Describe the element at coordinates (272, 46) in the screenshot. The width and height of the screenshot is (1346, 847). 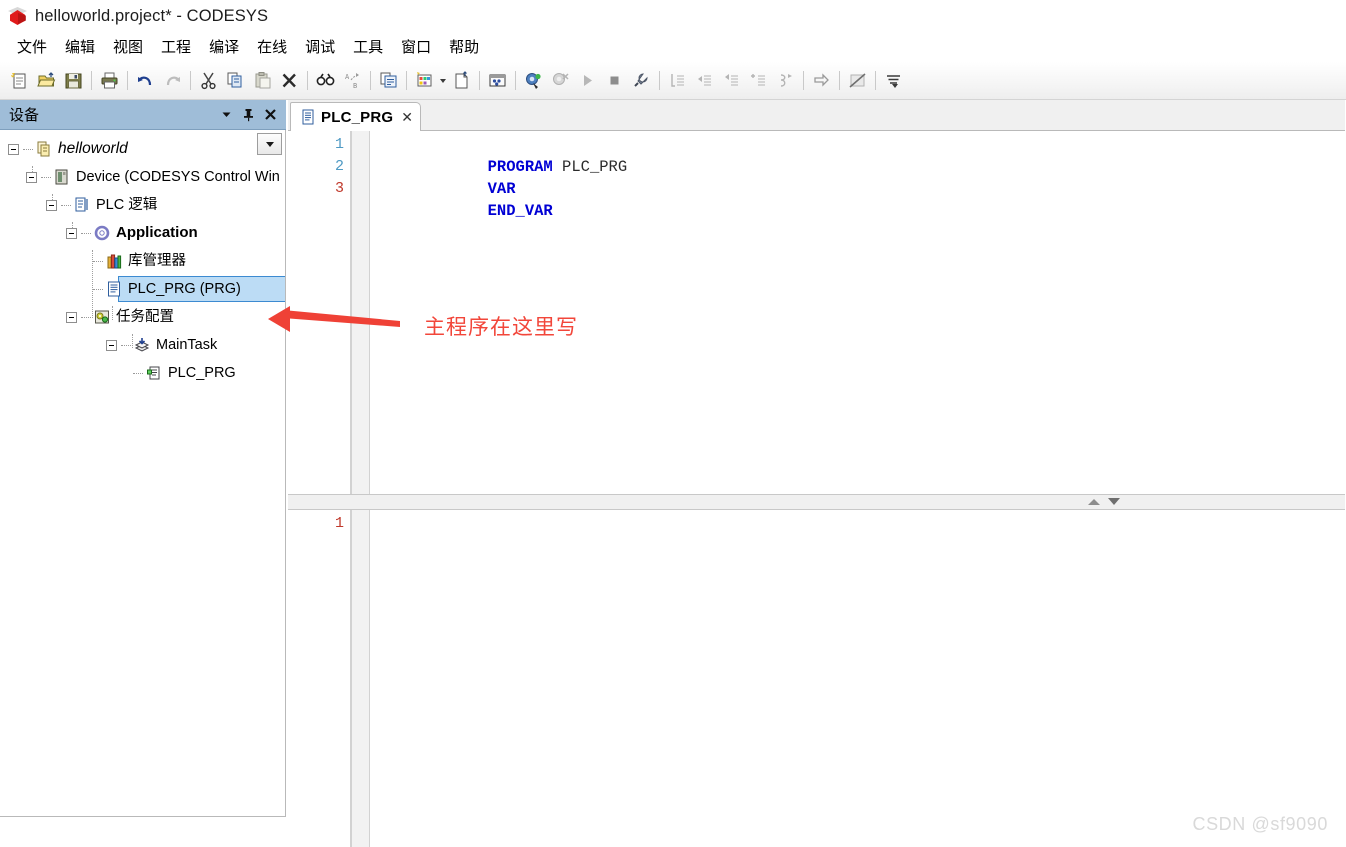
I see `menu-online: 在线` at that location.